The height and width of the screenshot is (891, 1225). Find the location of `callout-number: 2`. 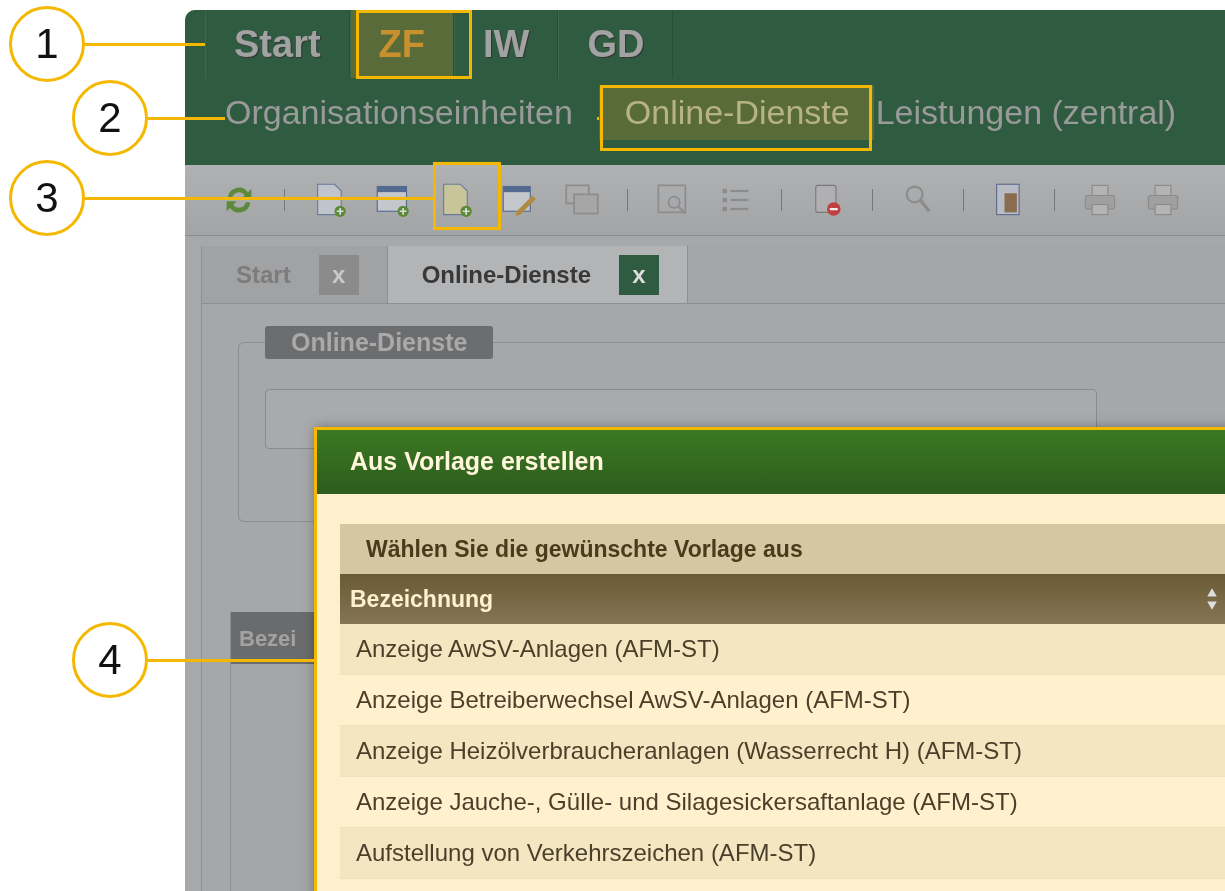

callout-number: 2 is located at coordinates (110, 118).